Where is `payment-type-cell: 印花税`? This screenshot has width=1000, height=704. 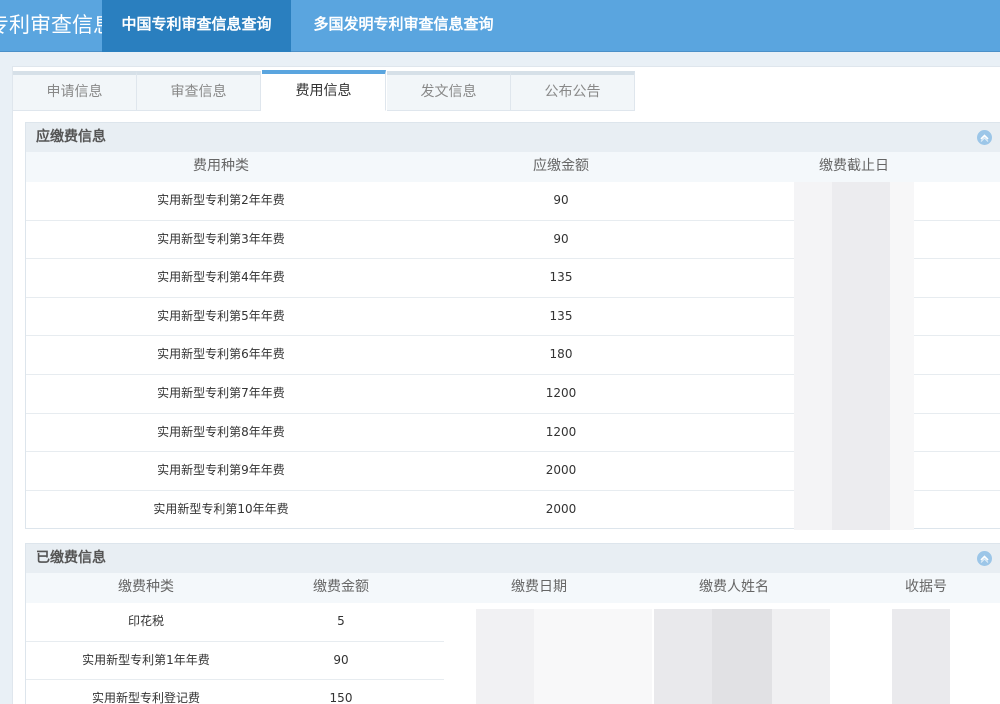 payment-type-cell: 印花税 is located at coordinates (145, 621).